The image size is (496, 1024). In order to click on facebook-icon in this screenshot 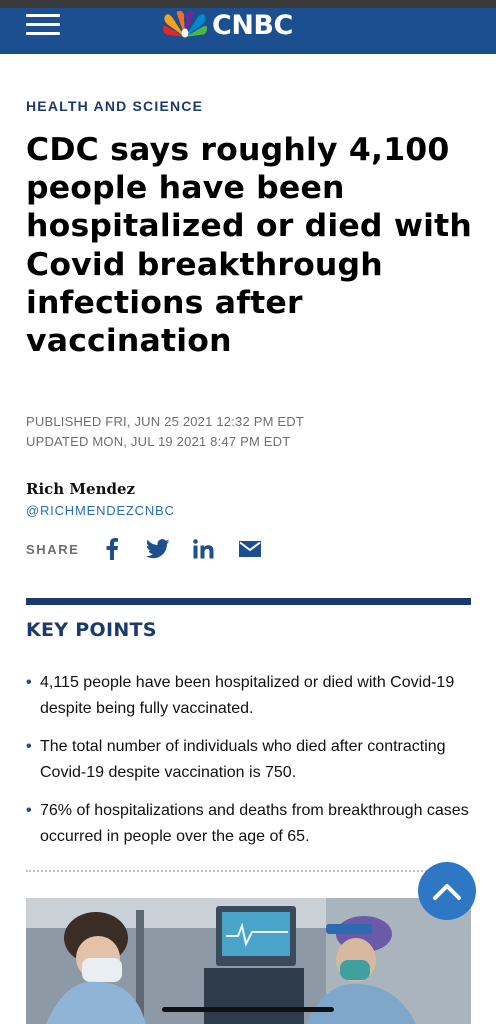, I will do `click(112, 549)`.